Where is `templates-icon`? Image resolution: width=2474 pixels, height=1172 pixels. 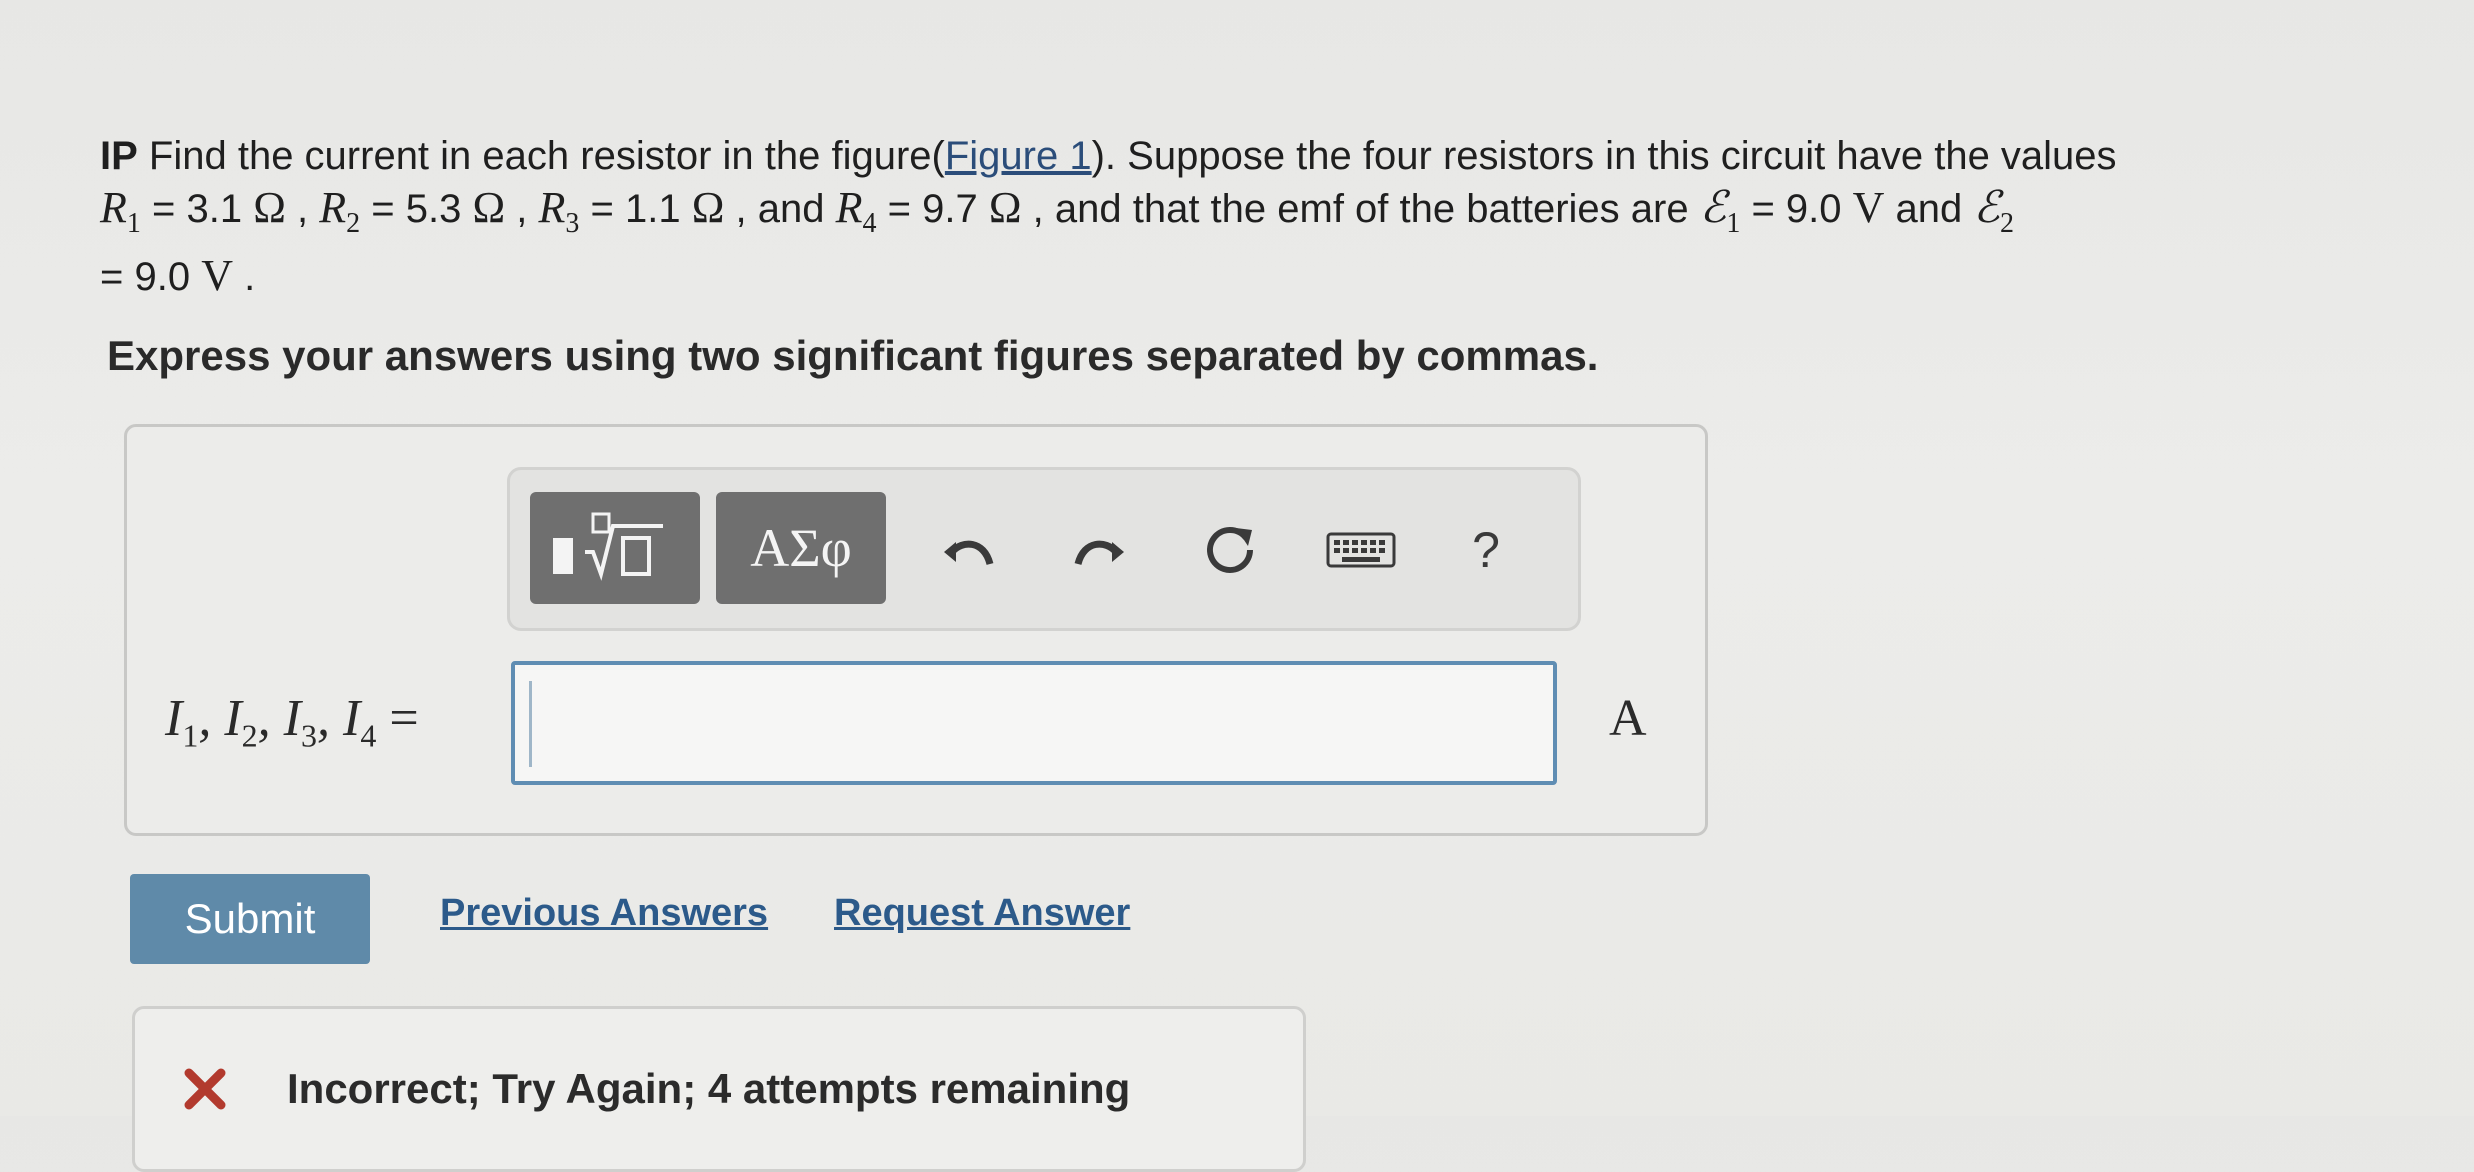 templates-icon is located at coordinates (608, 546).